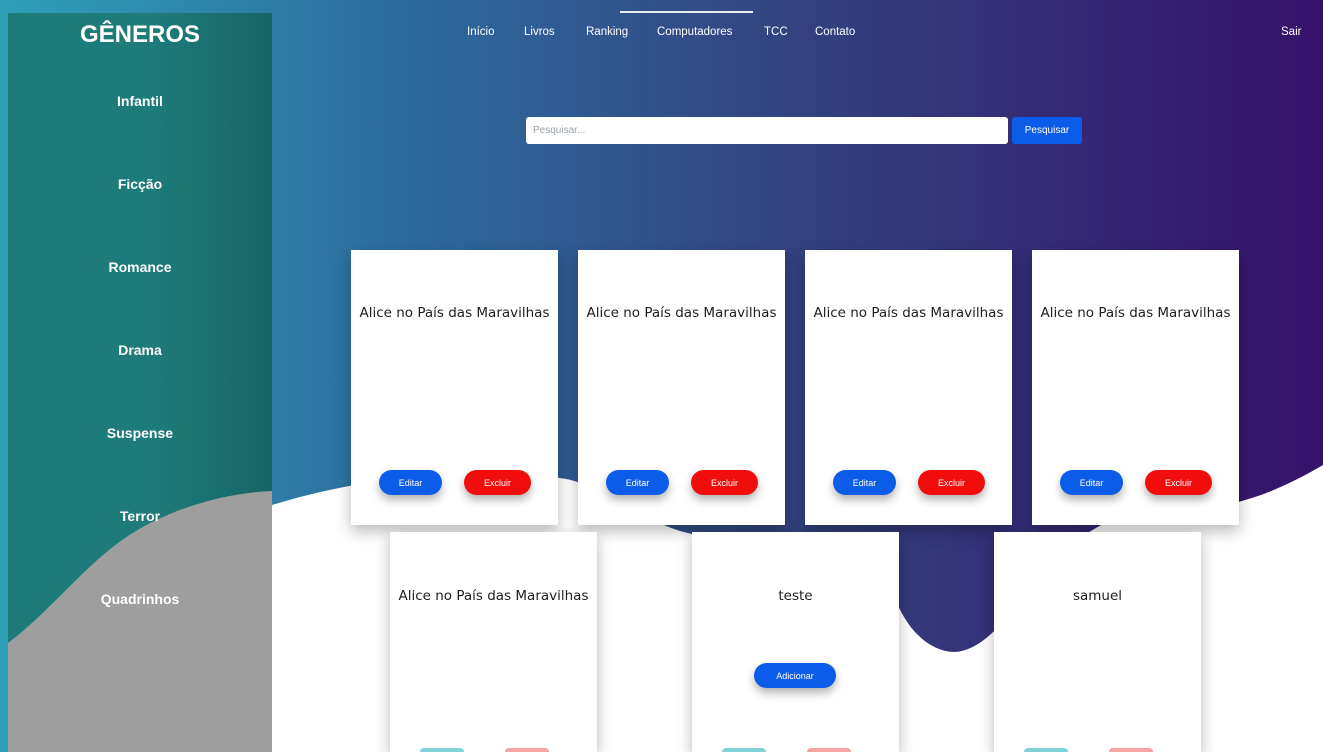  Describe the element at coordinates (140, 433) in the screenshot. I see `genre-link-suspense: Suspense` at that location.